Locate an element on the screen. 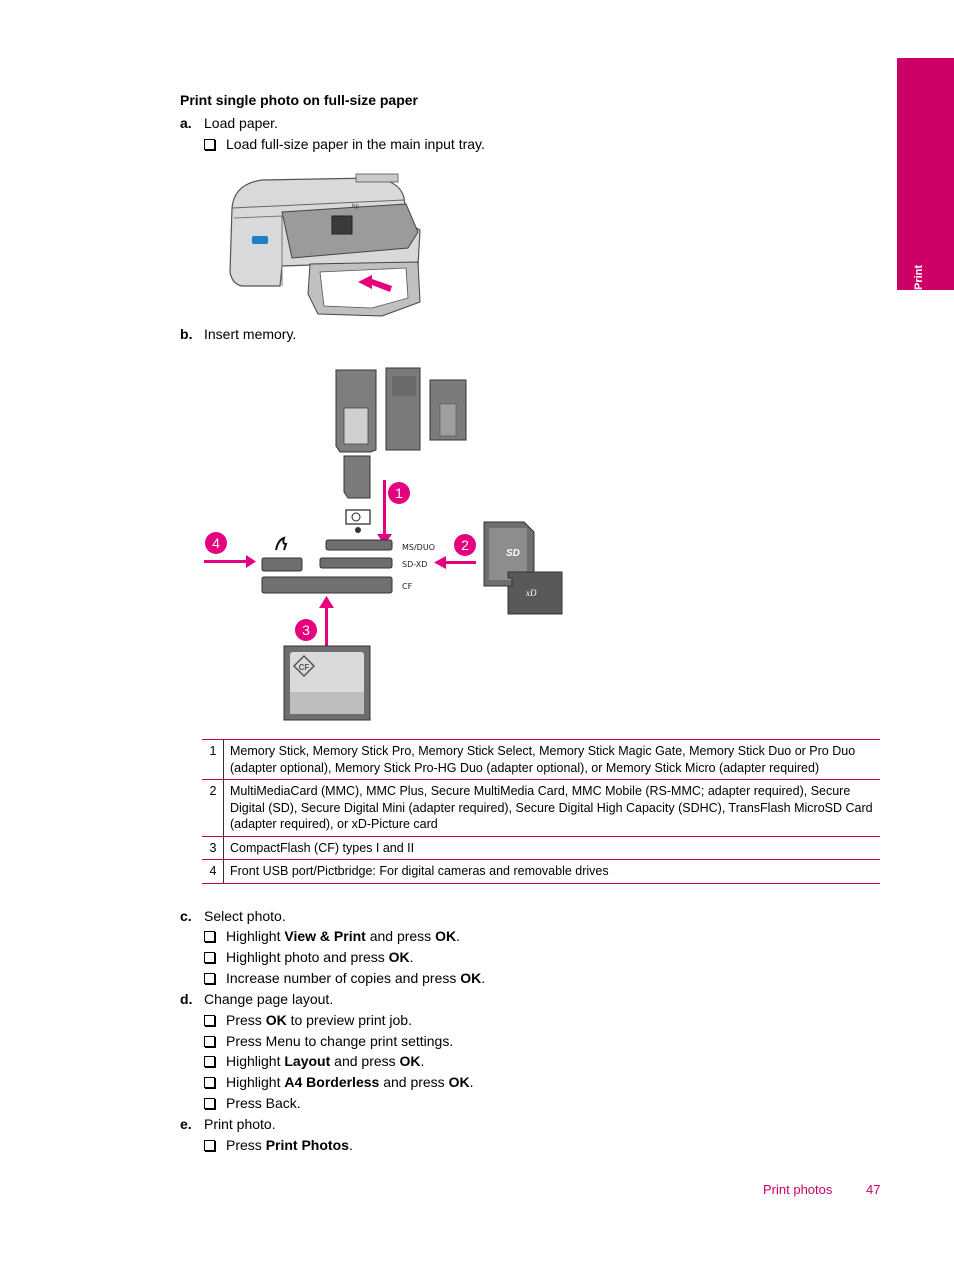 The image size is (954, 1270). slot-label-ms-duo: MS/DUO is located at coordinates (418, 547).